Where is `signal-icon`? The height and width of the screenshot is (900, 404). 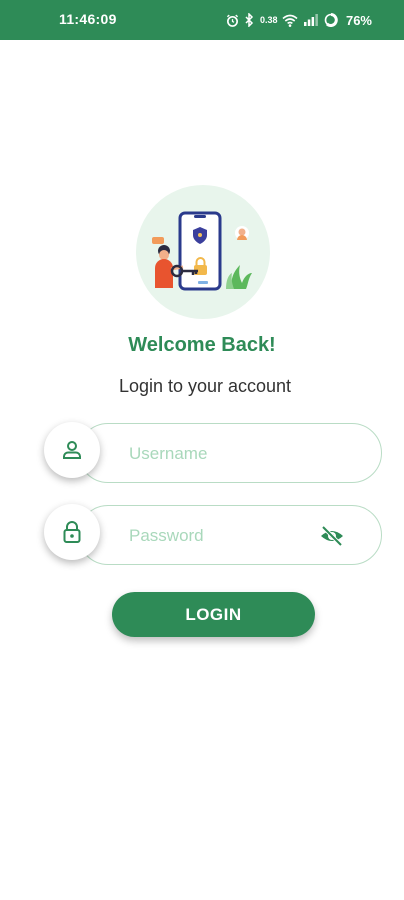 signal-icon is located at coordinates (310, 20).